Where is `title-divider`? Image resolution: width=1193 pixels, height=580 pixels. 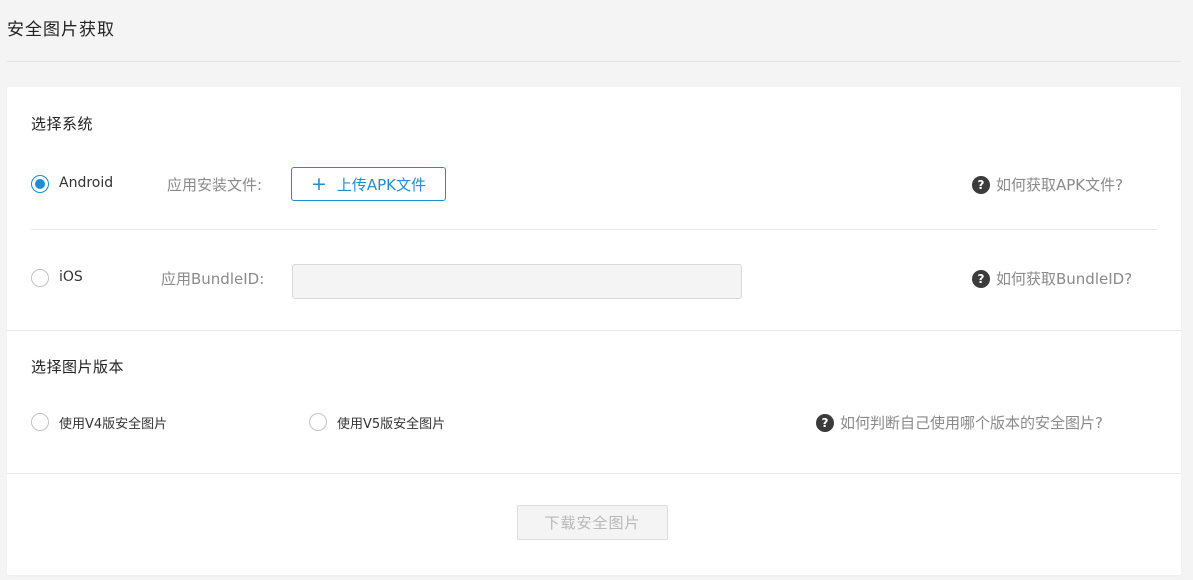
title-divider is located at coordinates (594, 61).